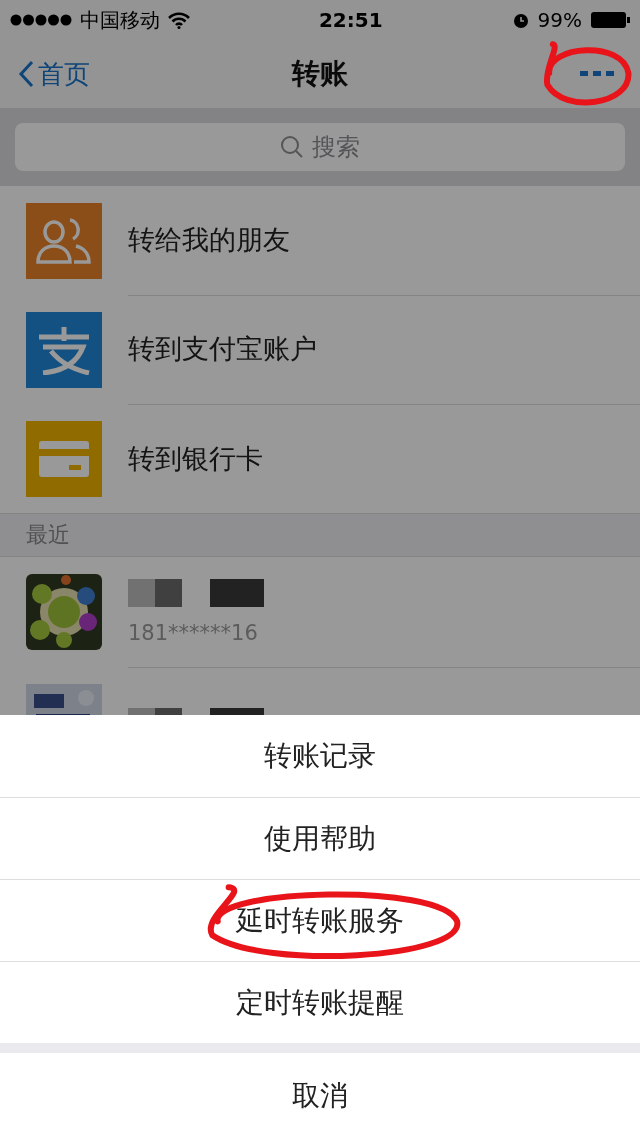 The image size is (640, 1138). Describe the element at coordinates (179, 20) in the screenshot. I see `wifi-icon` at that location.